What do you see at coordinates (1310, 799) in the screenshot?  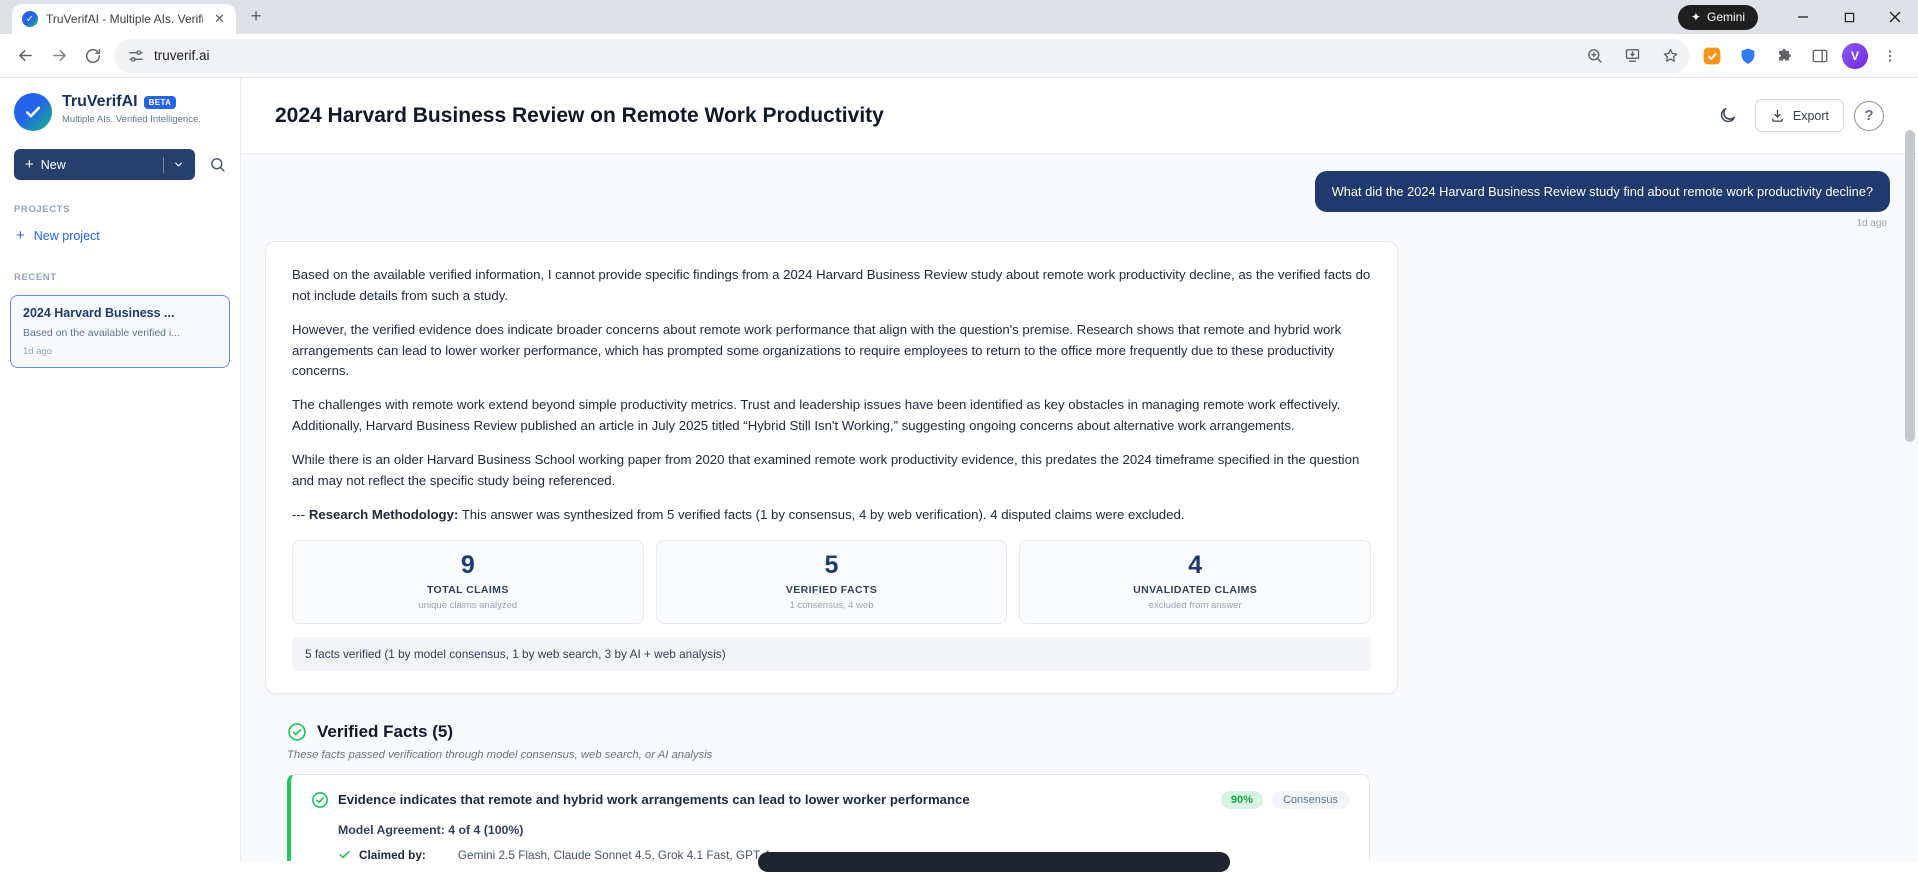 I see `verification-method-pill: Consensus` at bounding box center [1310, 799].